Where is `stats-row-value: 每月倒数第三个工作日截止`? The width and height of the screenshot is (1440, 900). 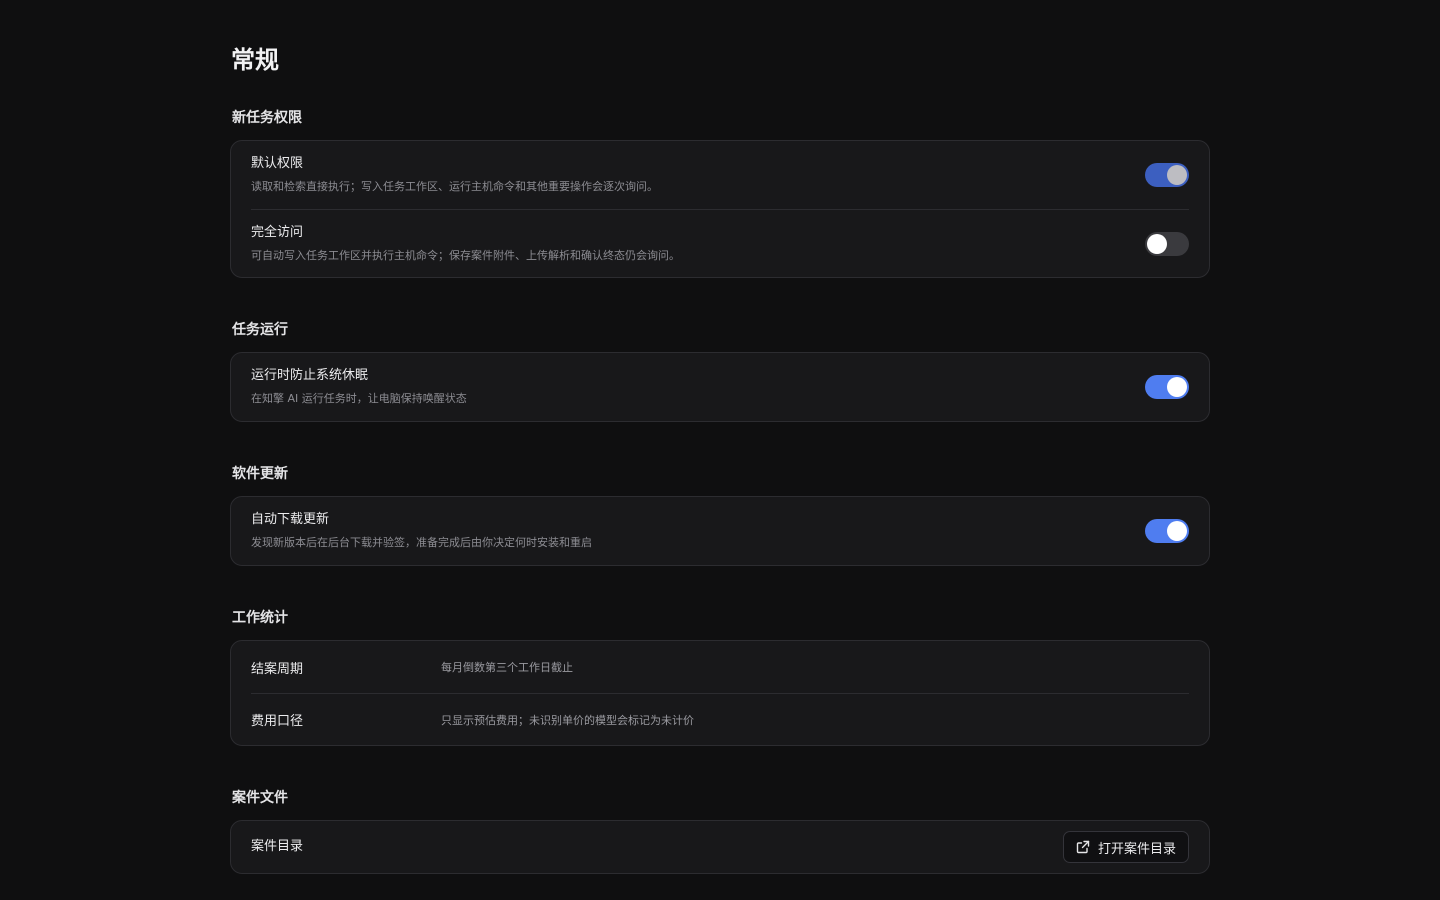 stats-row-value: 每月倒数第三个工作日截止 is located at coordinates (507, 667).